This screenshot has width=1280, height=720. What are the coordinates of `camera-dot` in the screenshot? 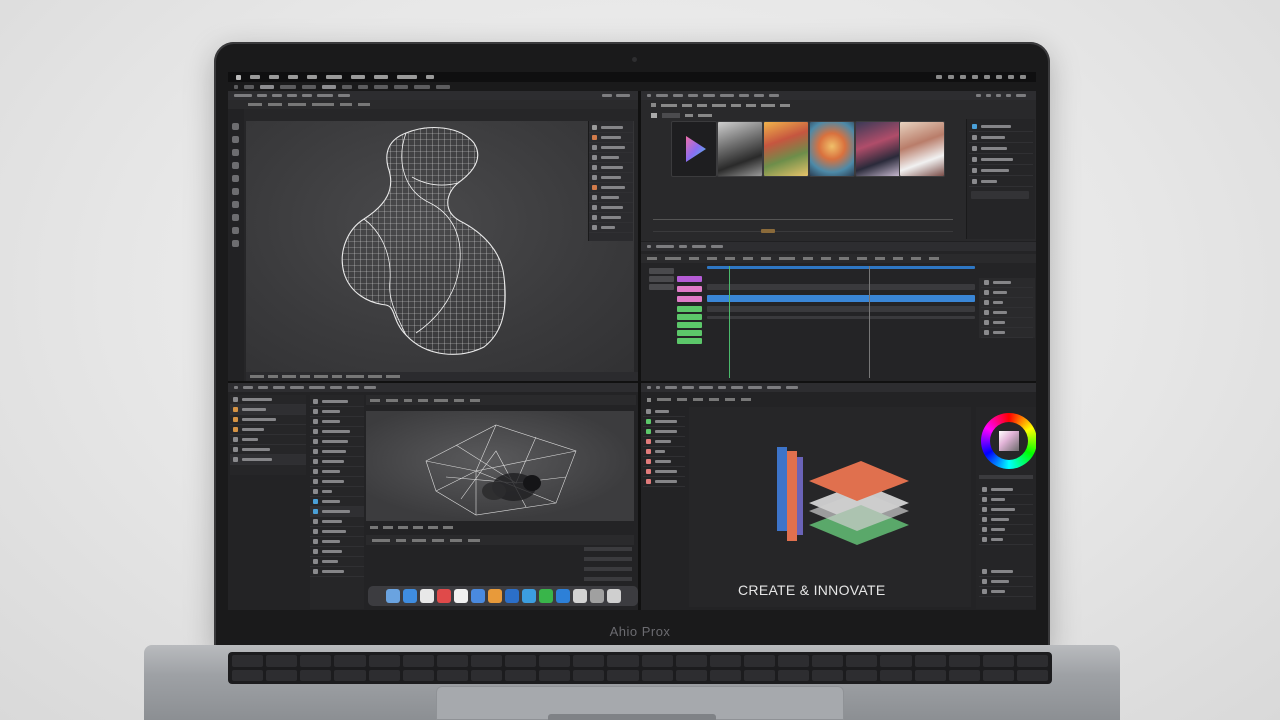 It's located at (634, 59).